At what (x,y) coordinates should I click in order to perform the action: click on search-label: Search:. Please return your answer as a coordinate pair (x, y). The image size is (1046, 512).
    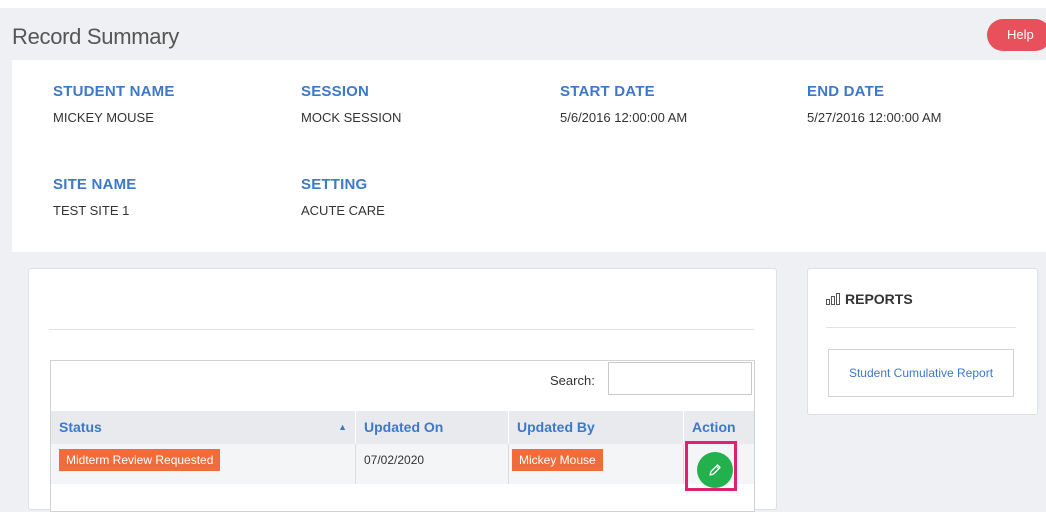
    Looking at the image, I should click on (572, 380).